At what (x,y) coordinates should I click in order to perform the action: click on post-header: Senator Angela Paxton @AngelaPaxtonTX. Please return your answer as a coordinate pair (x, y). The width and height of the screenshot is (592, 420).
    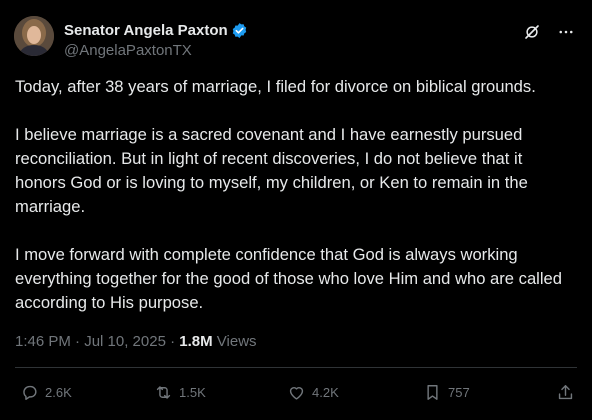
    Looking at the image, I should click on (297, 37).